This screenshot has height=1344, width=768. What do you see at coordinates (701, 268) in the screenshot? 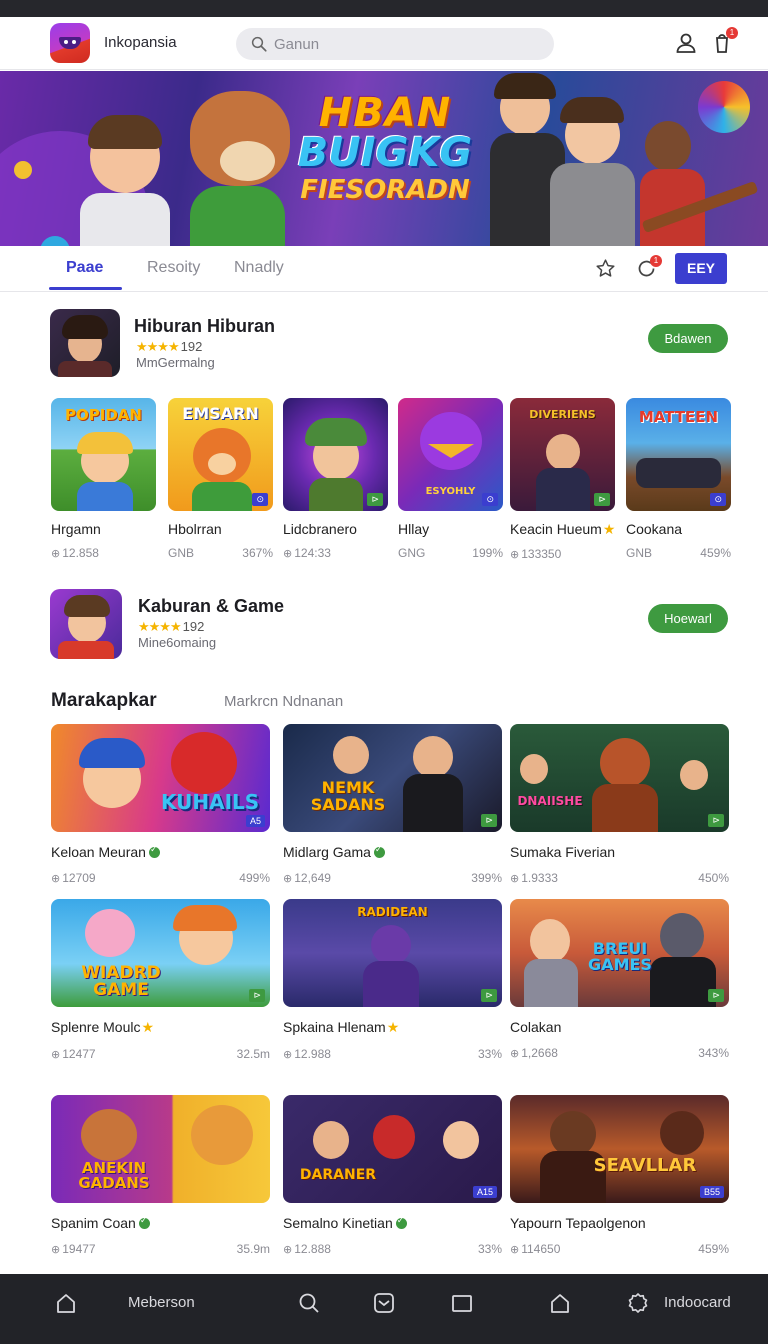
I see `eey-button: EEY` at bounding box center [701, 268].